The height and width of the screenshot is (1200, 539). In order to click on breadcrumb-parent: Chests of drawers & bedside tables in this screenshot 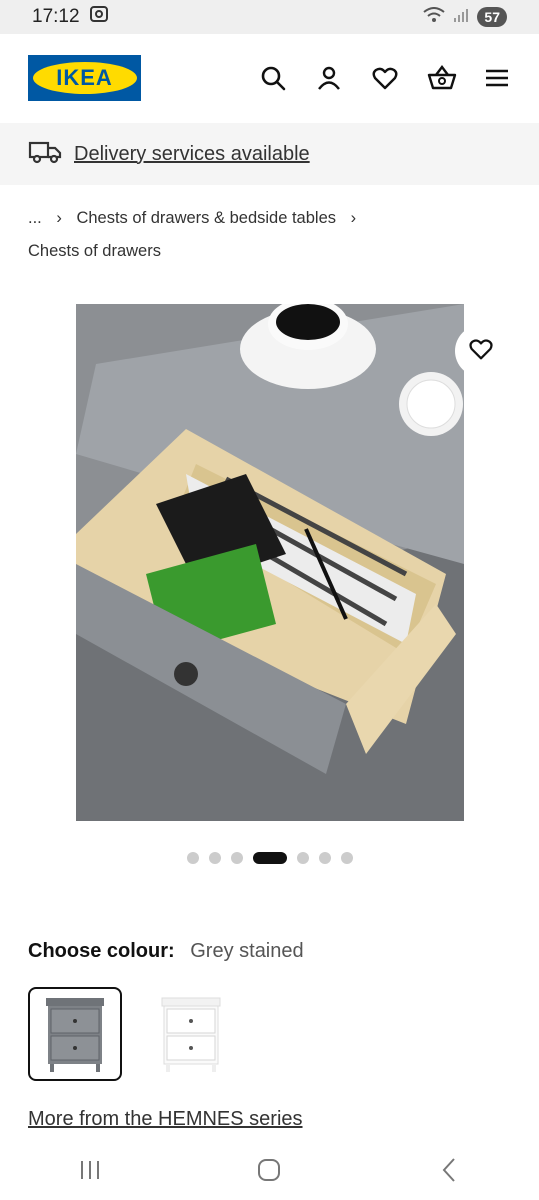, I will do `click(206, 218)`.